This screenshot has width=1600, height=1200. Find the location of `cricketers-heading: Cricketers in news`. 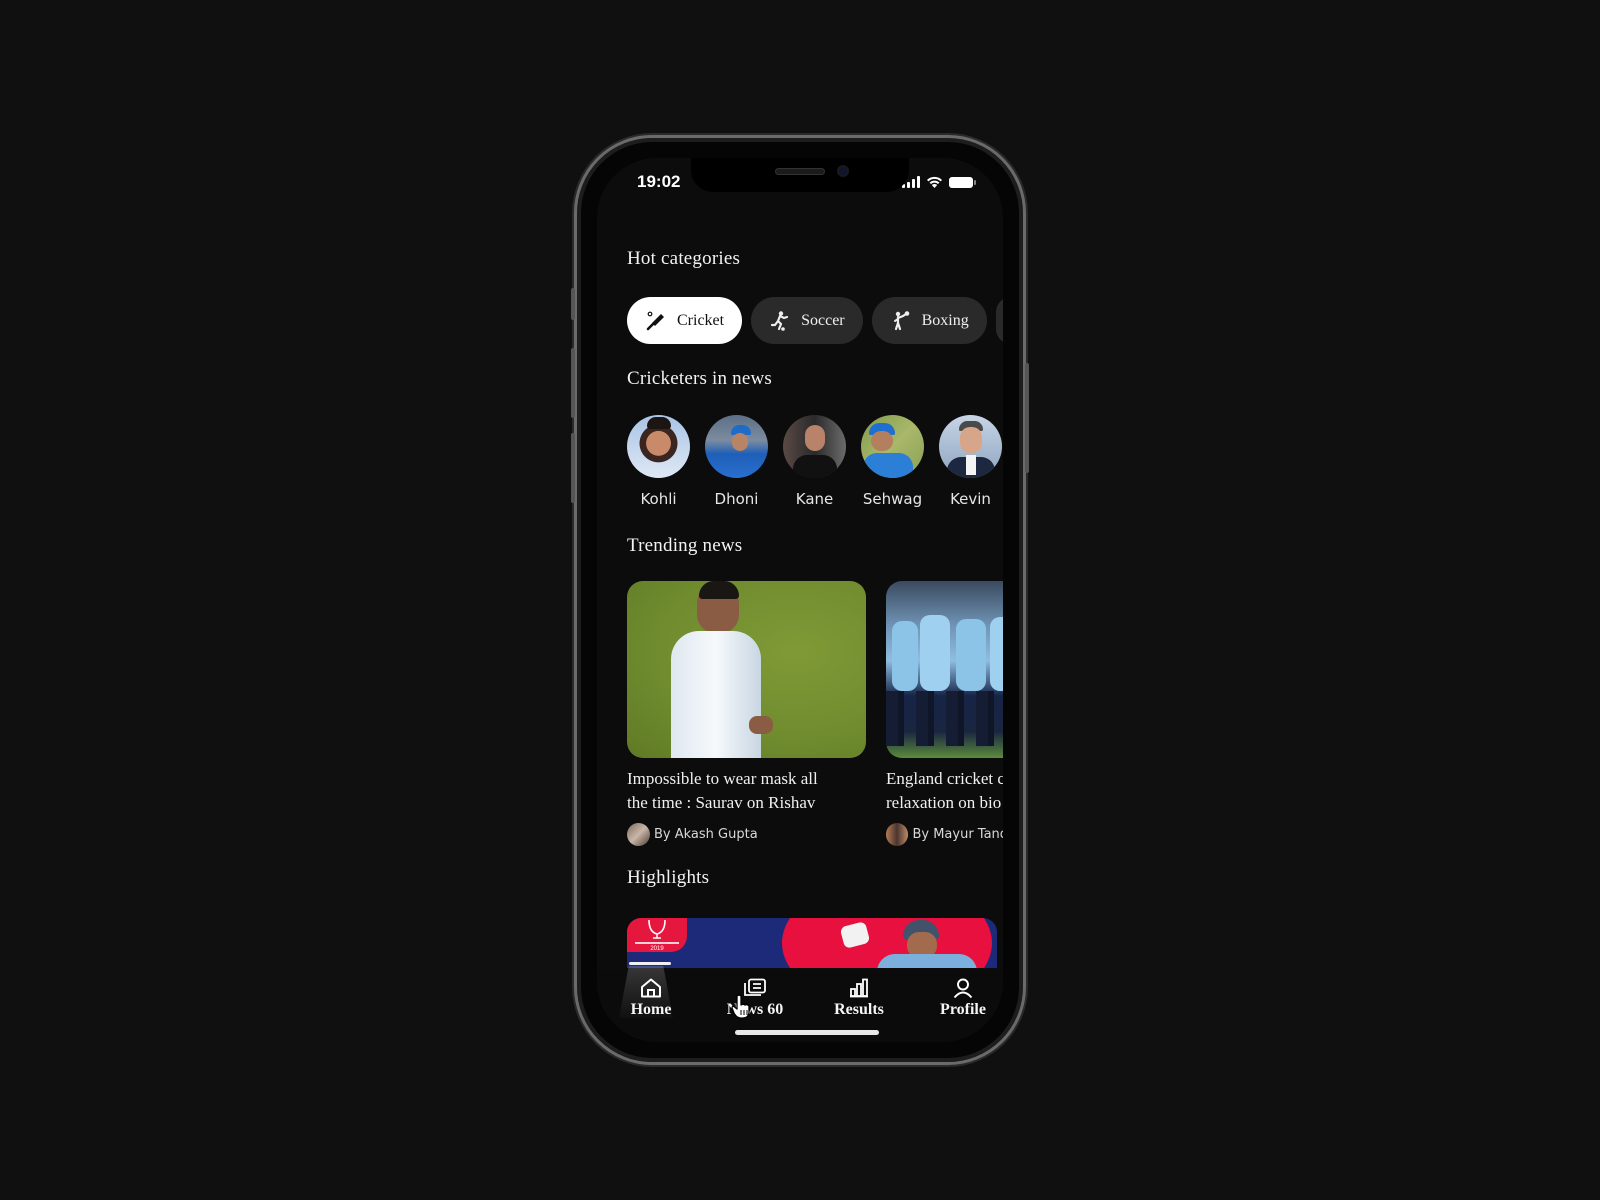

cricketers-heading: Cricketers in news is located at coordinates (700, 378).